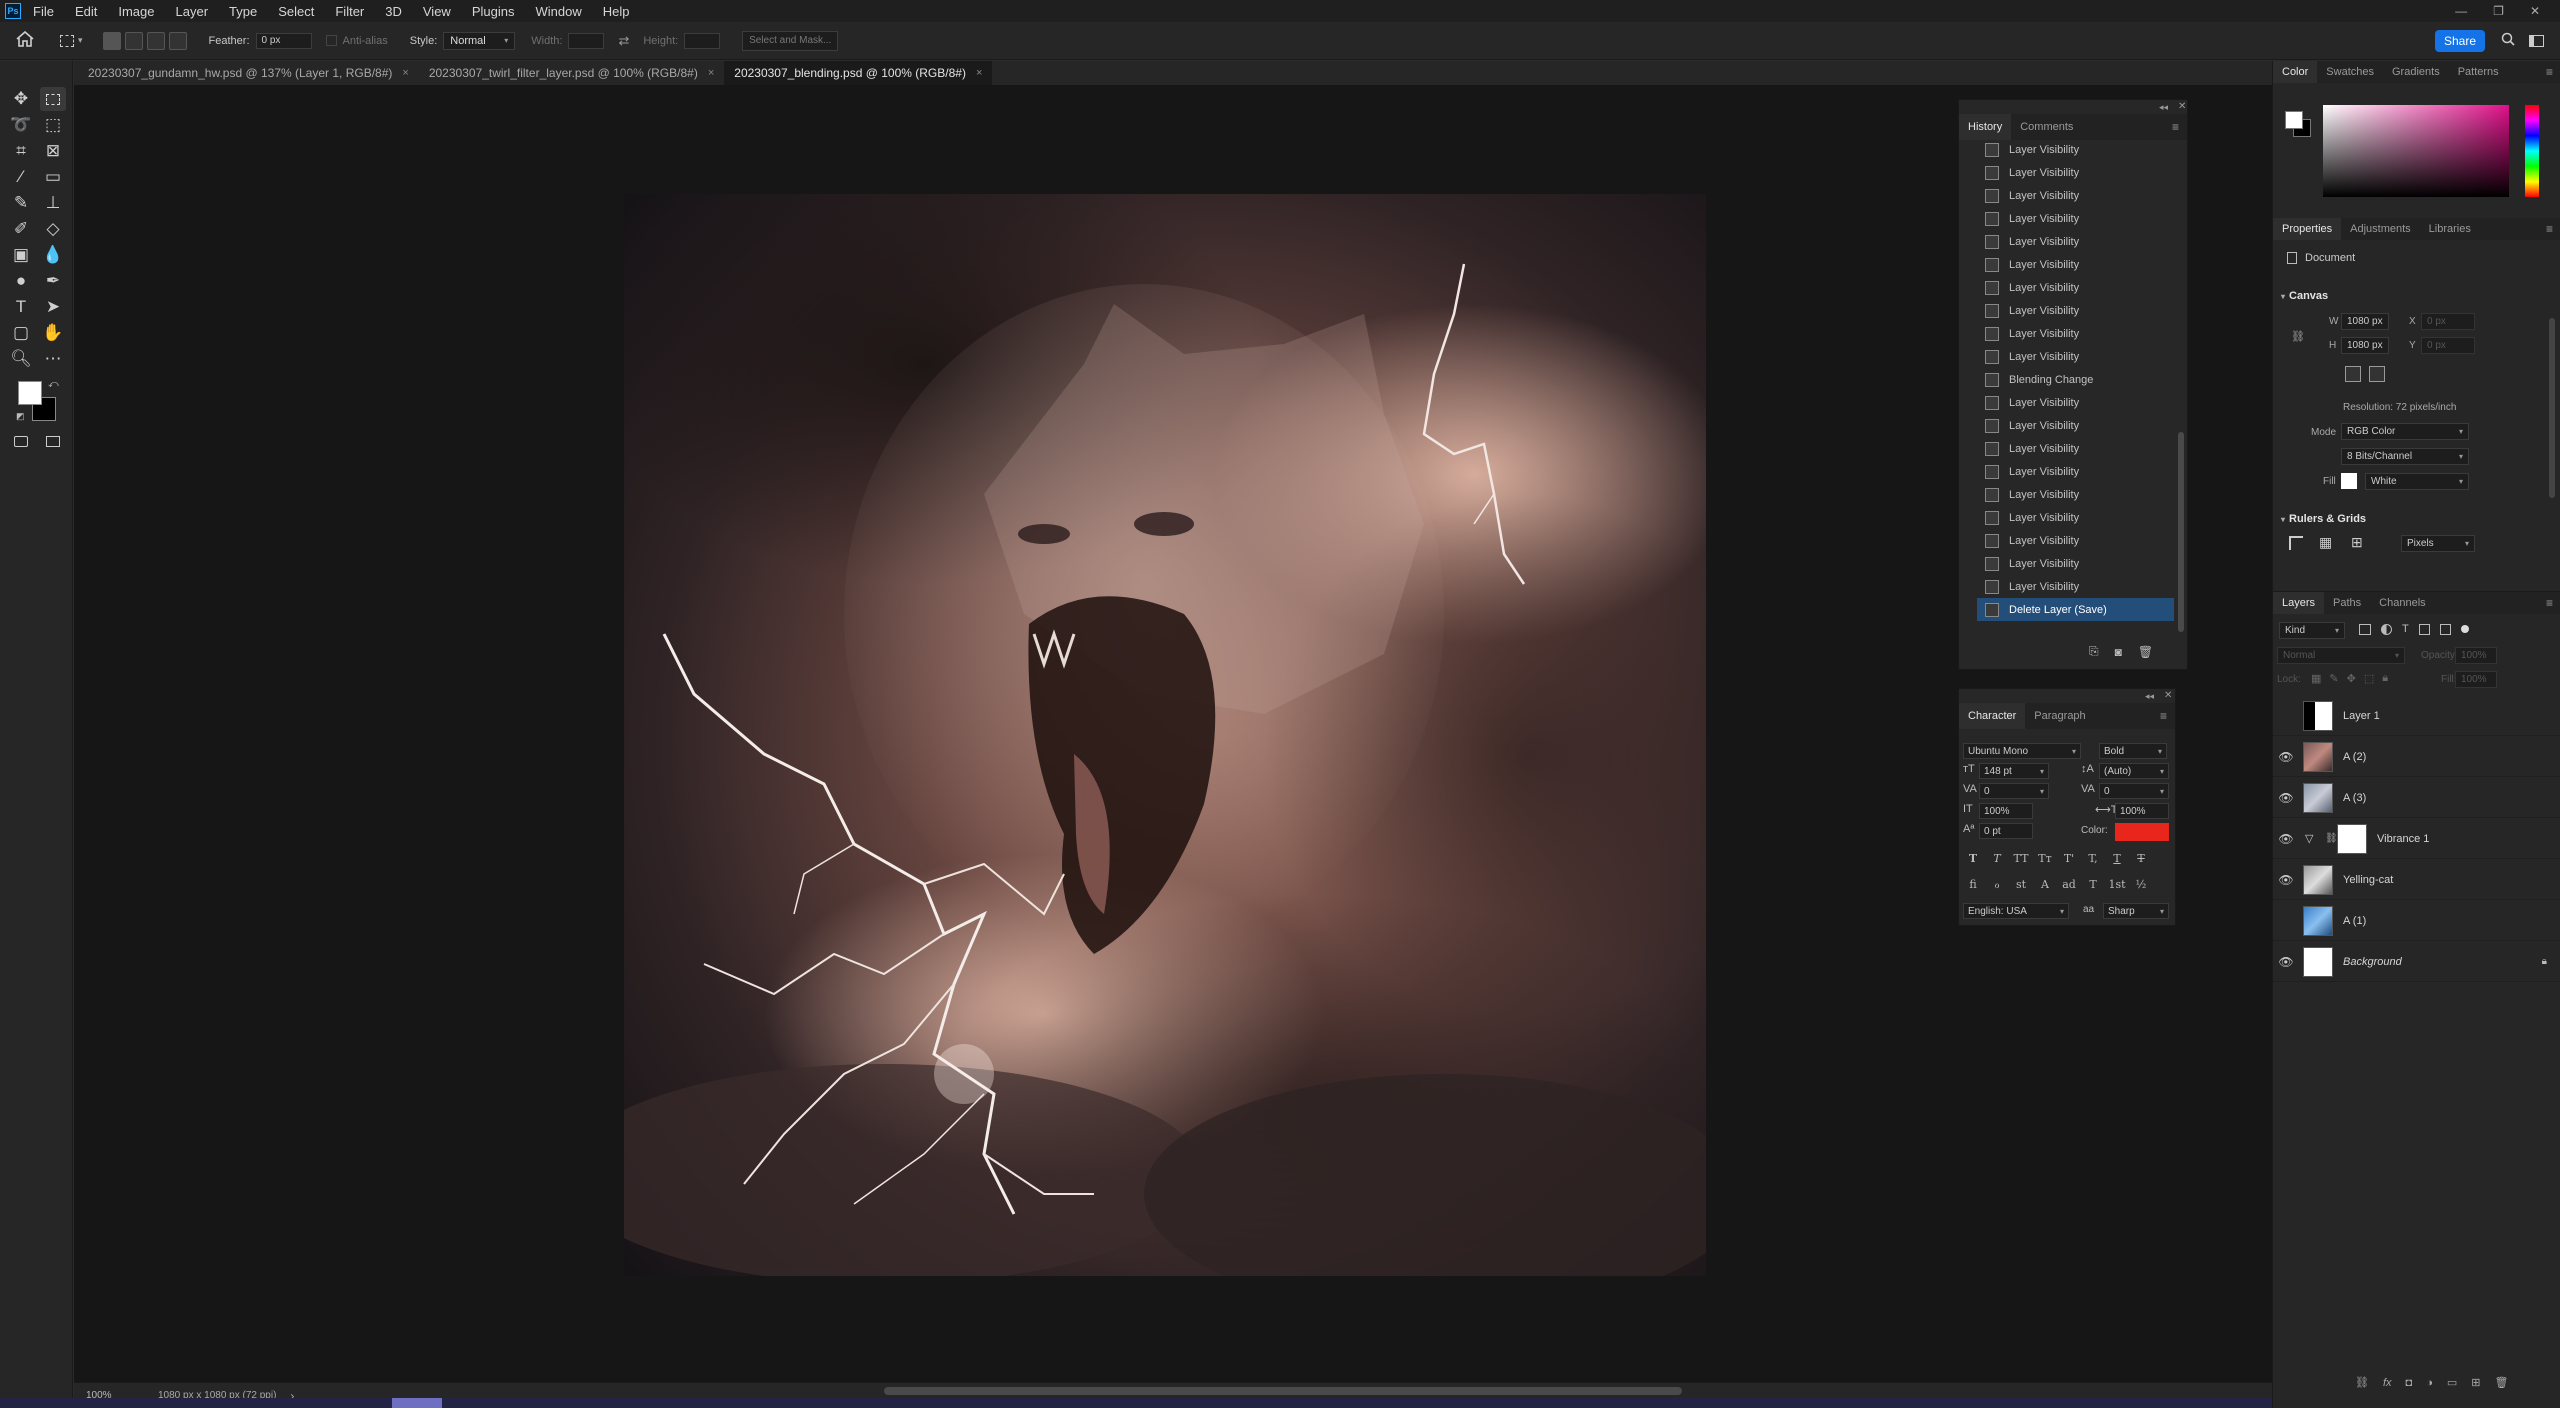 This screenshot has width=2560, height=1408. Describe the element at coordinates (558, 11) in the screenshot. I see `menu-window: Window` at that location.